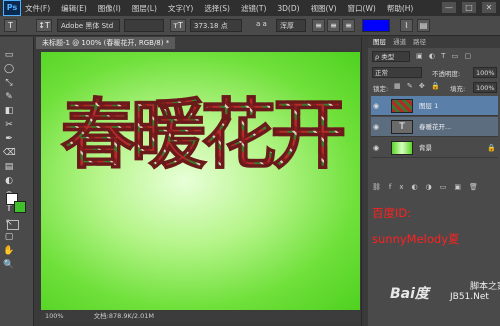  I want to click on author-watermark: 百度ID: sunnyMelody夏, so click(416, 226).